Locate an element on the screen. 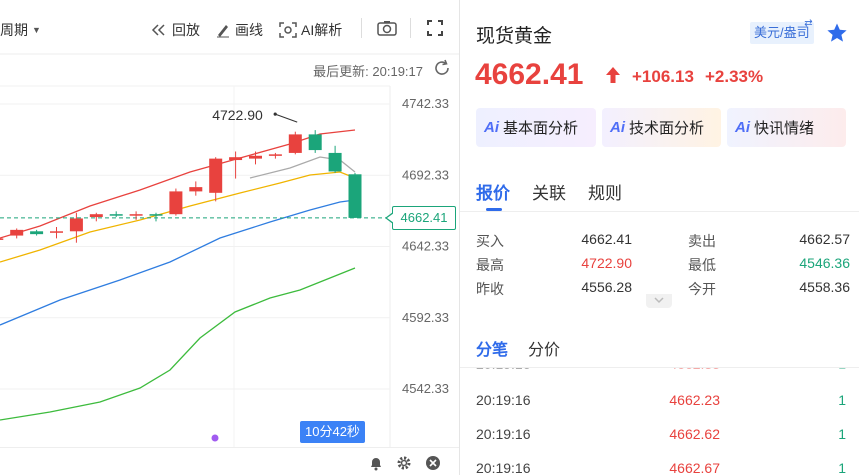 Image resolution: width=859 pixels, height=475 pixels. last-update-text: 最后更新: 20:19:17 is located at coordinates (368, 71).